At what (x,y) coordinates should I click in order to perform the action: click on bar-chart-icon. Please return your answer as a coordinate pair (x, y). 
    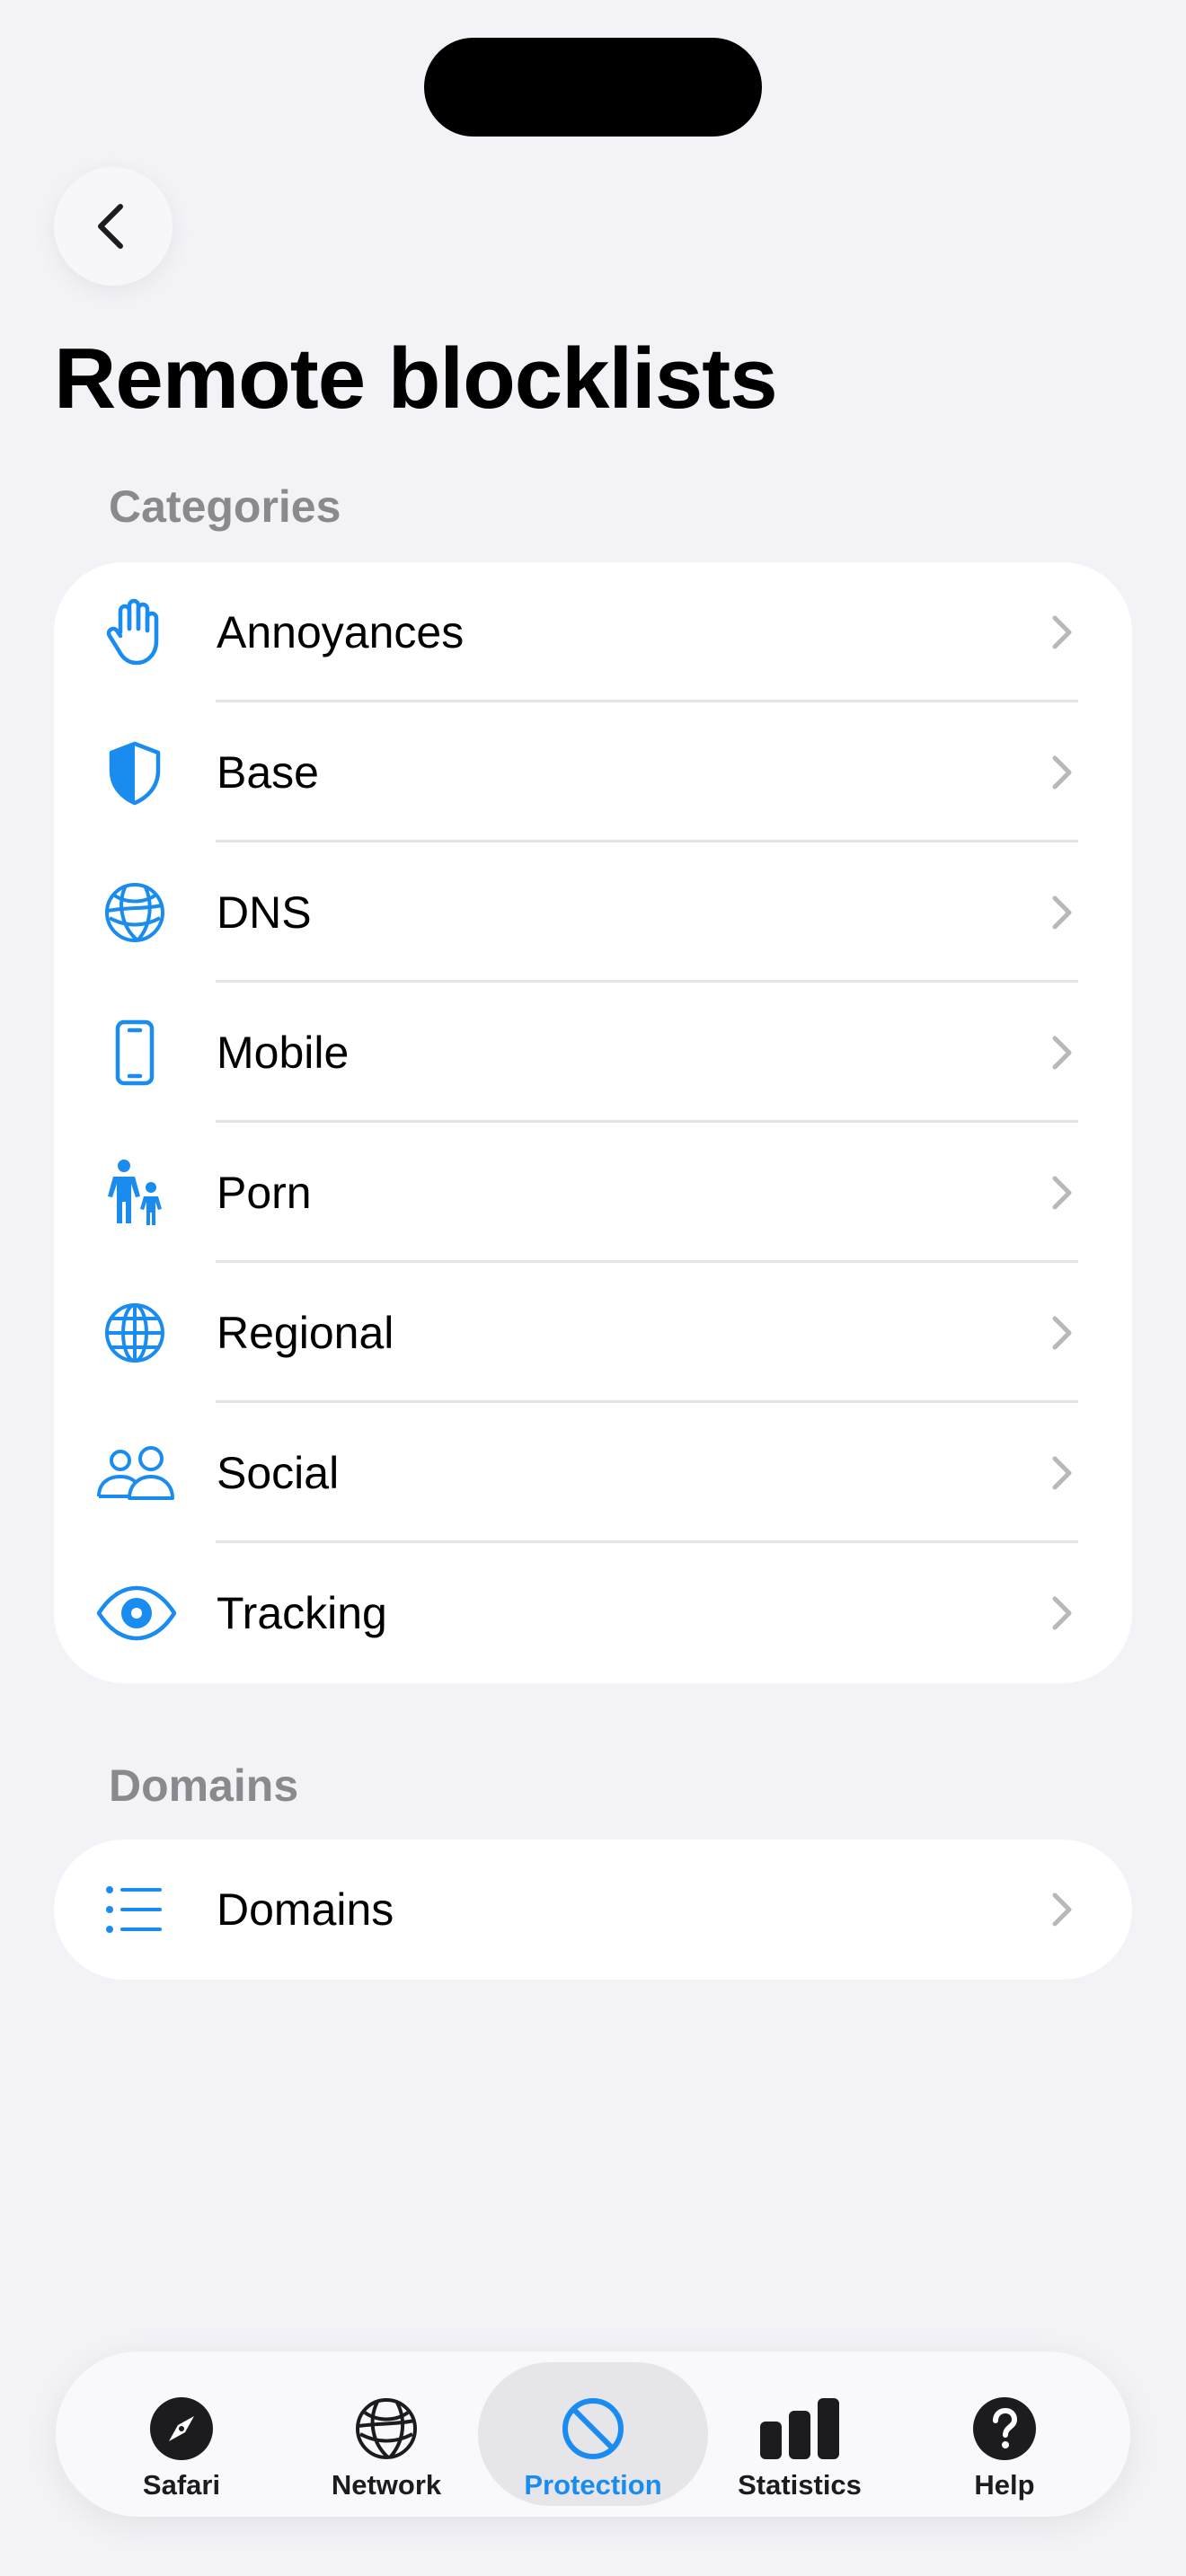
    Looking at the image, I should click on (799, 2428).